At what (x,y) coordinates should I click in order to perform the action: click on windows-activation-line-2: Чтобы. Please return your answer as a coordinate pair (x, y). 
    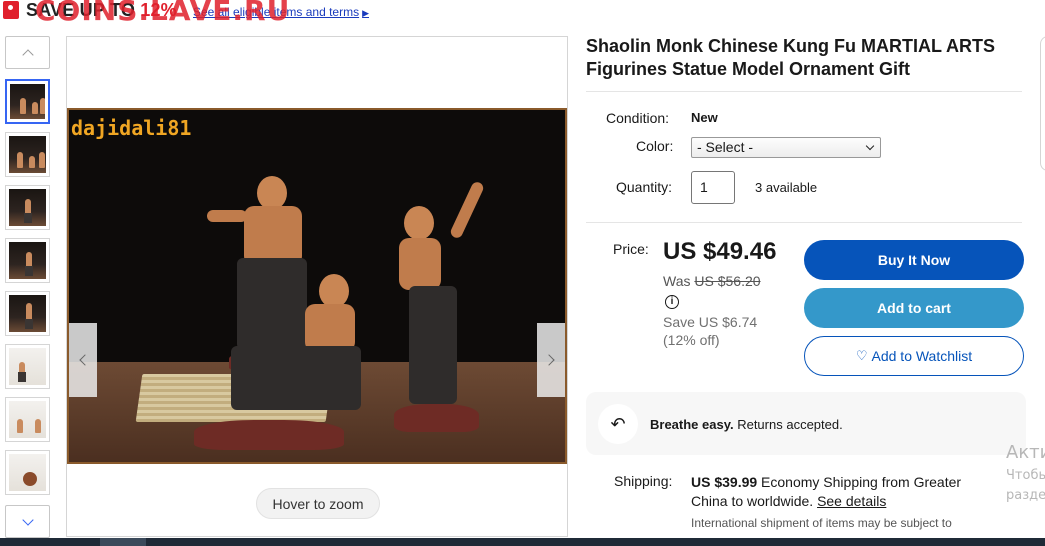
    Looking at the image, I should click on (1025, 475).